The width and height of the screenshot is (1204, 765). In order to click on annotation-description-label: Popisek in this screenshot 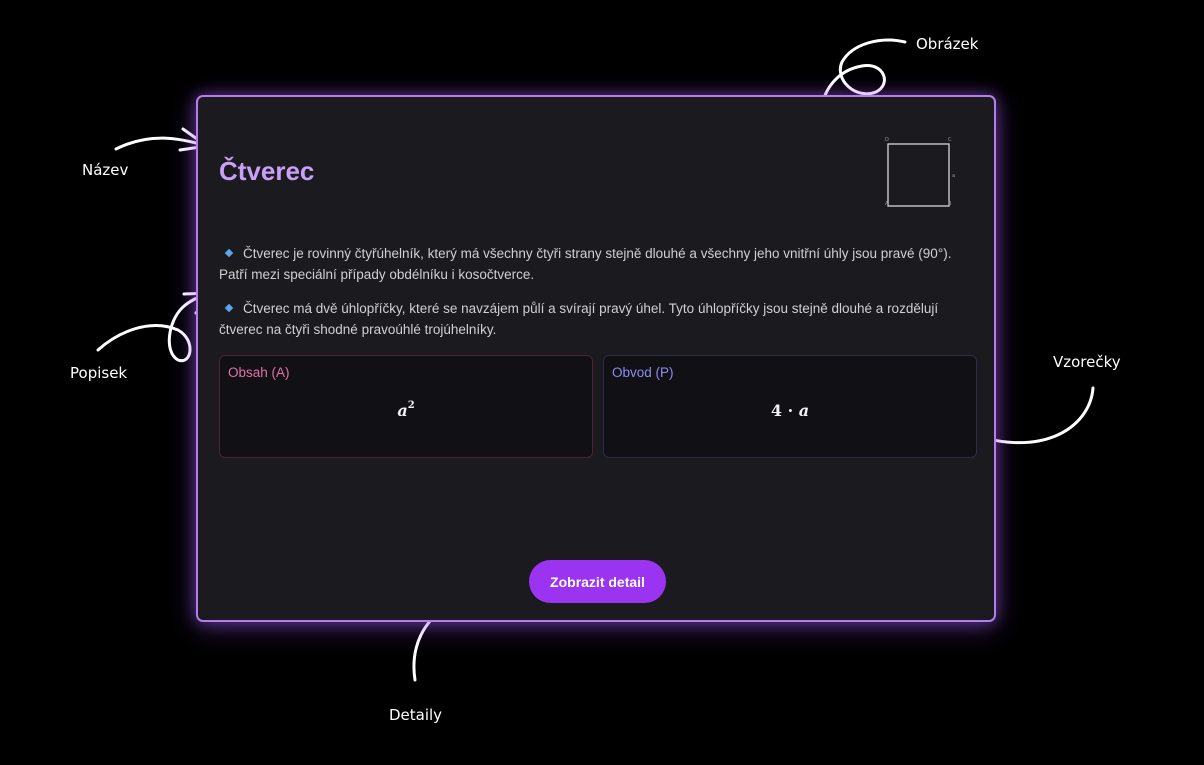, I will do `click(99, 373)`.